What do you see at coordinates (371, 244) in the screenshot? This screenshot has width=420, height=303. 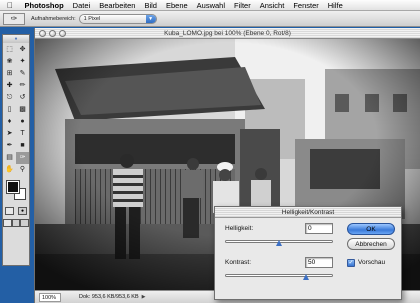 I see `cancel-button: Abbrechen` at bounding box center [371, 244].